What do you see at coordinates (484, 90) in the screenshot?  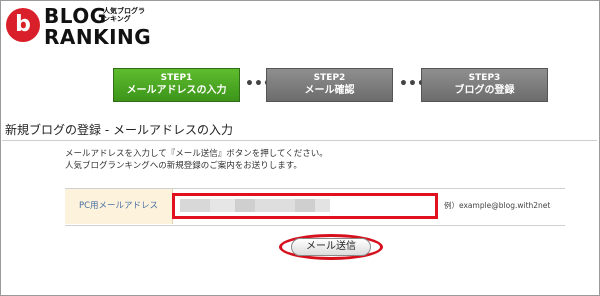 I see `step-3-label: ブログの登録` at bounding box center [484, 90].